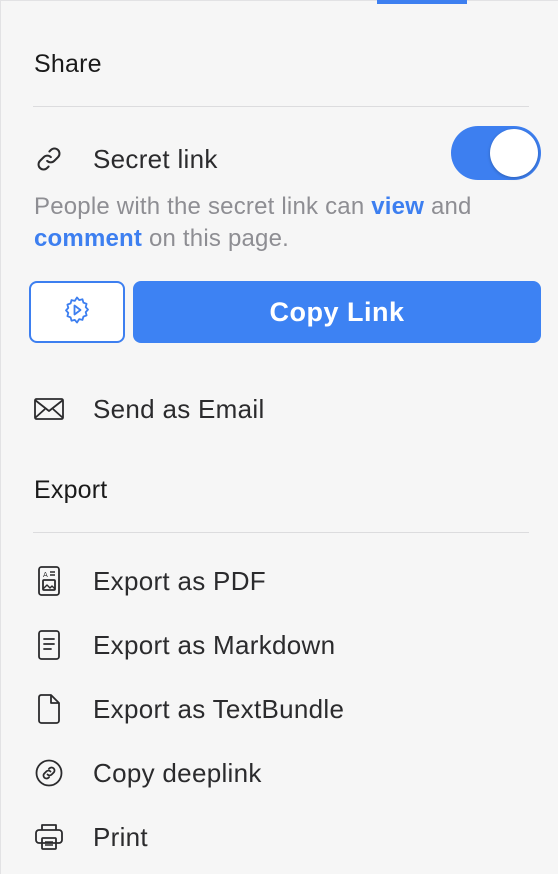 The height and width of the screenshot is (874, 558). Describe the element at coordinates (179, 408) in the screenshot. I see `send-email-label: Send as Email` at that location.